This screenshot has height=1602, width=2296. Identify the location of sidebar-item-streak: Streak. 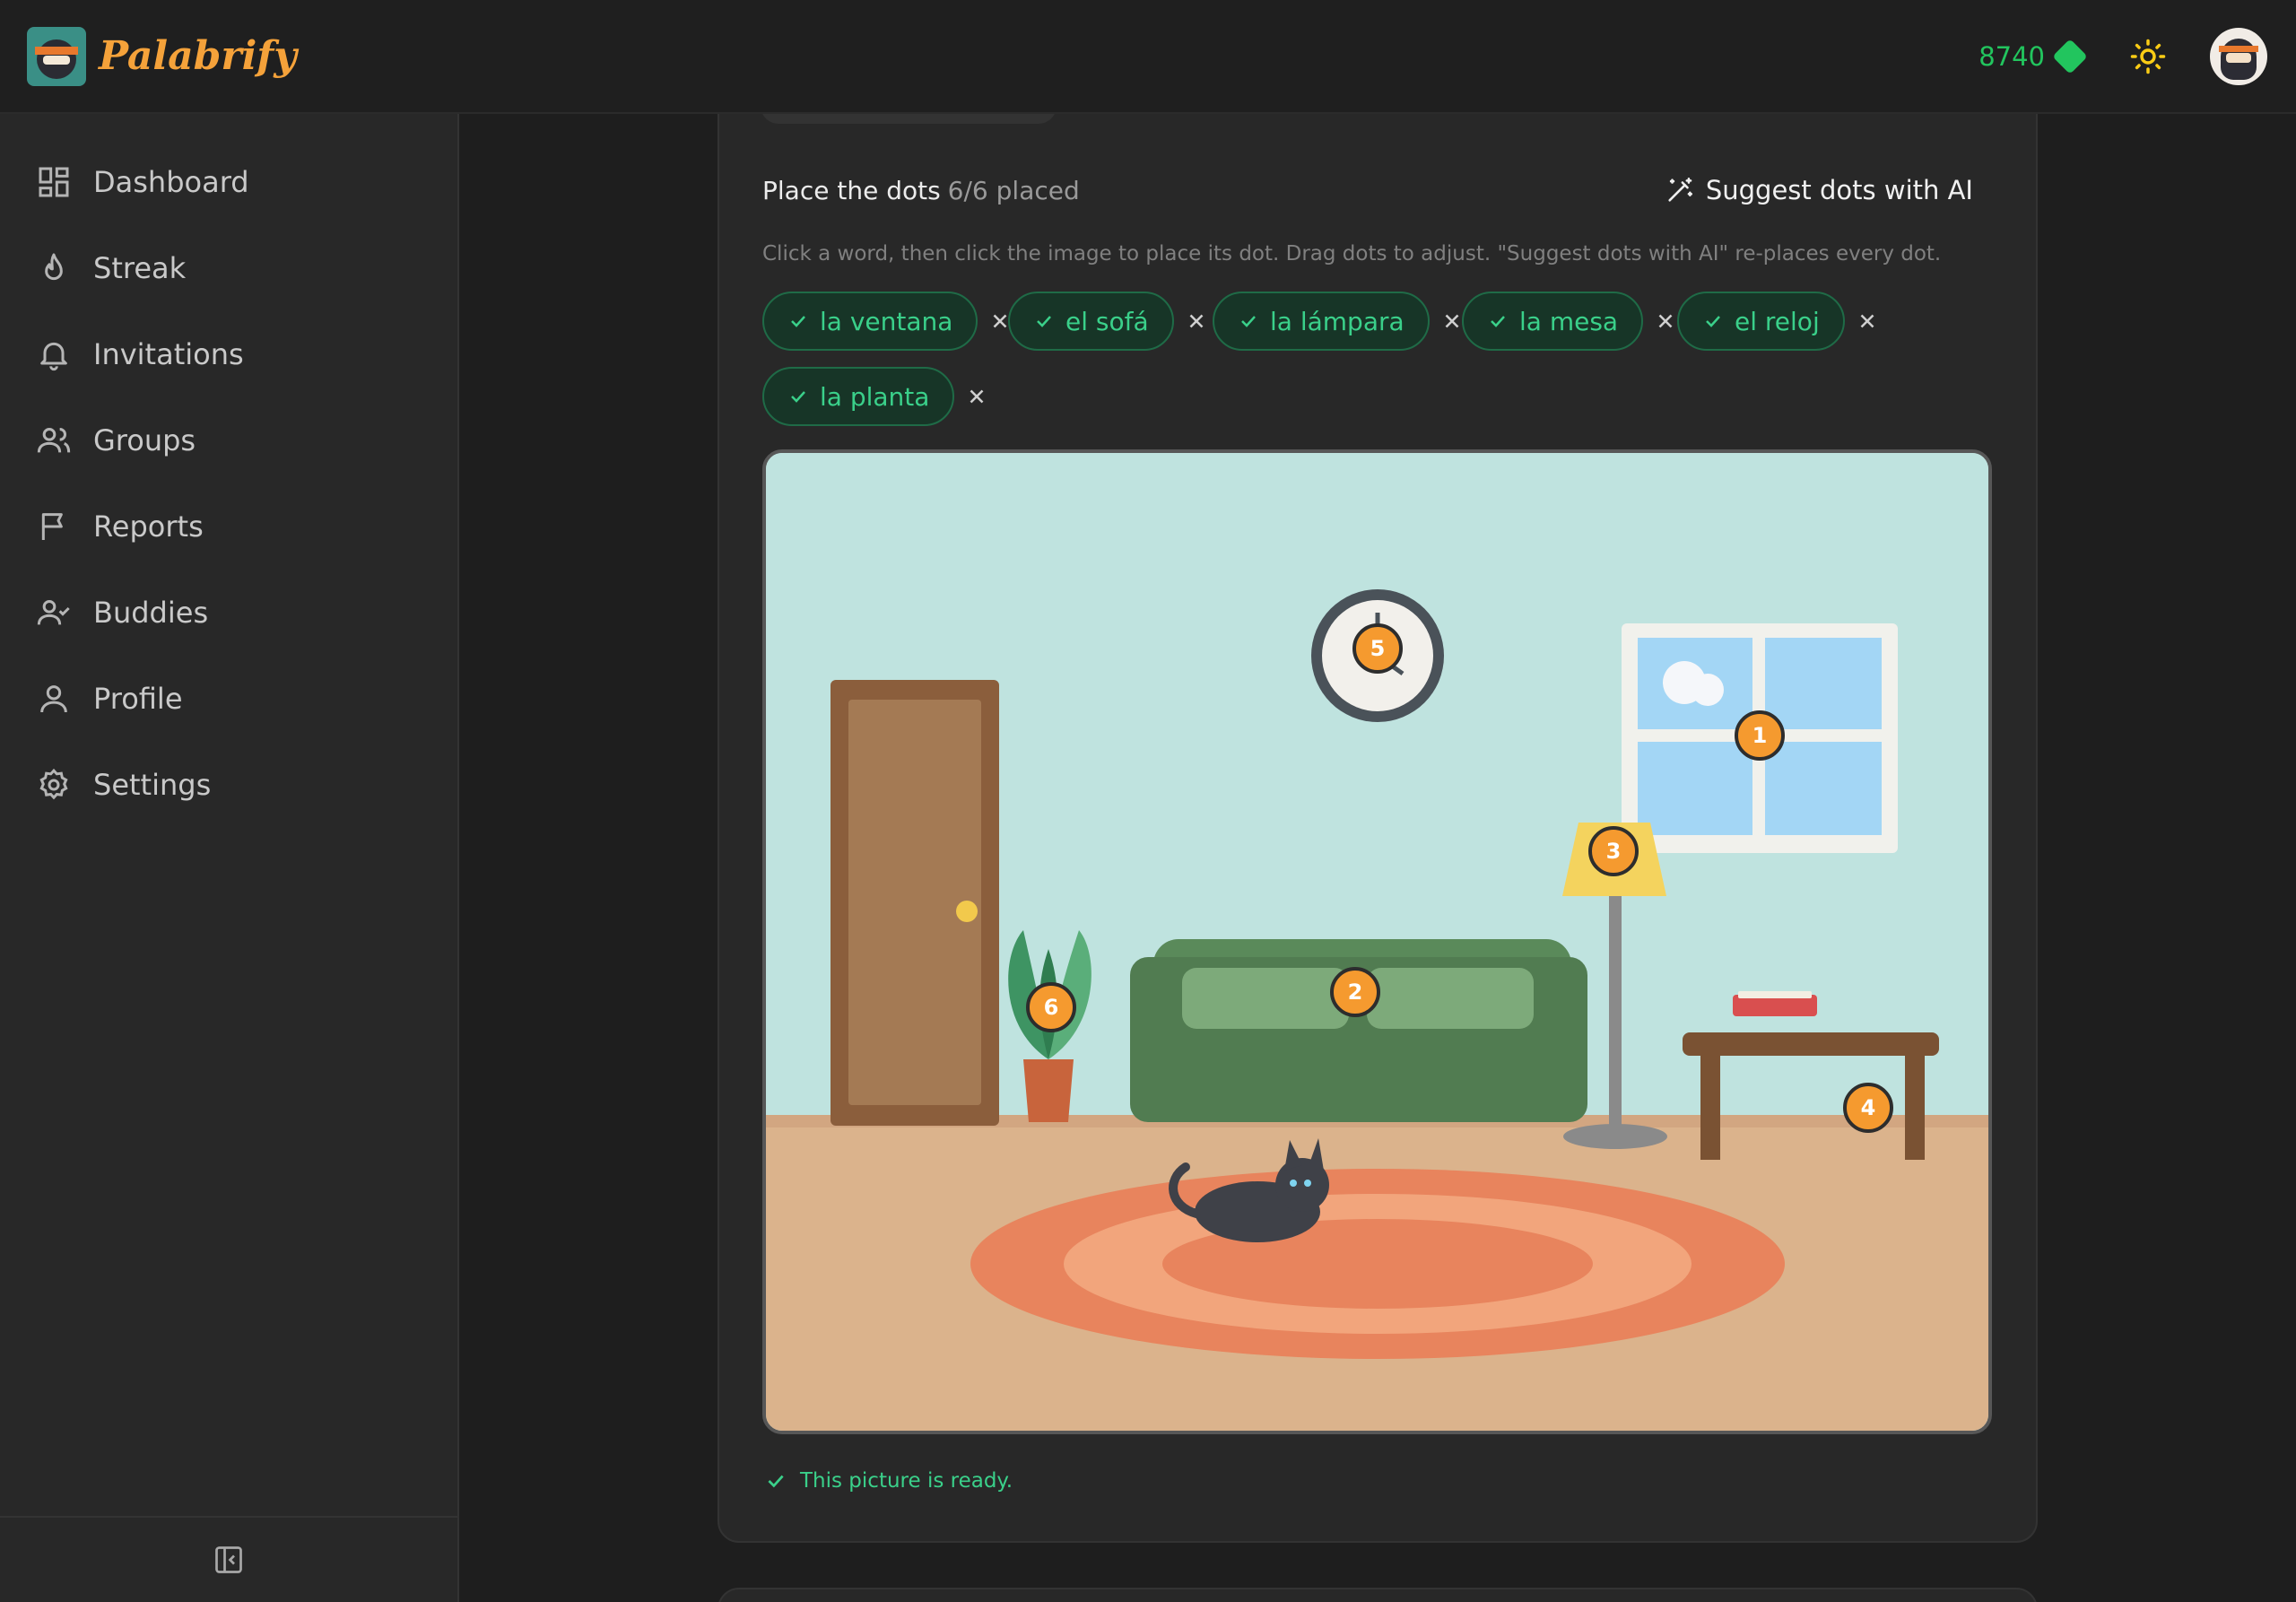
(111, 268).